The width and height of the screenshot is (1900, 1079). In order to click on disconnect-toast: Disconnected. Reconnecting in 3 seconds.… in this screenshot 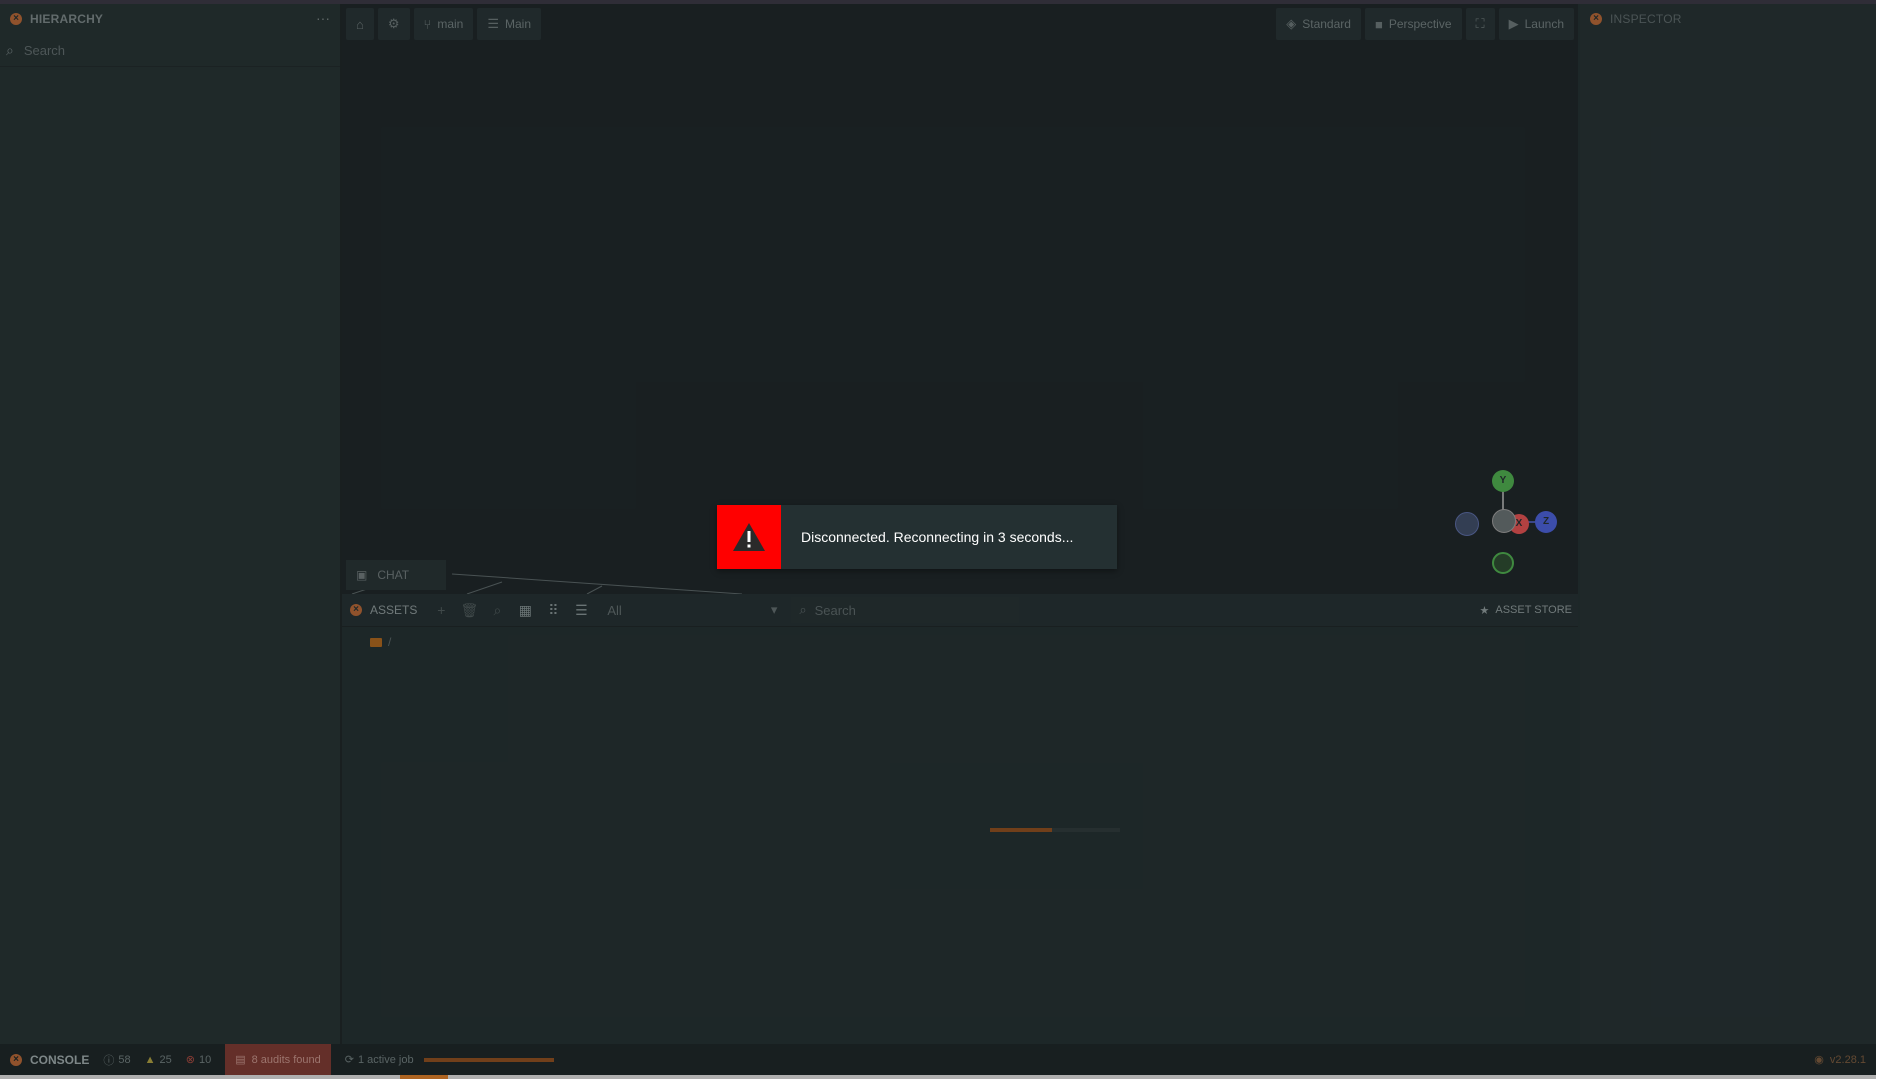, I will do `click(917, 537)`.